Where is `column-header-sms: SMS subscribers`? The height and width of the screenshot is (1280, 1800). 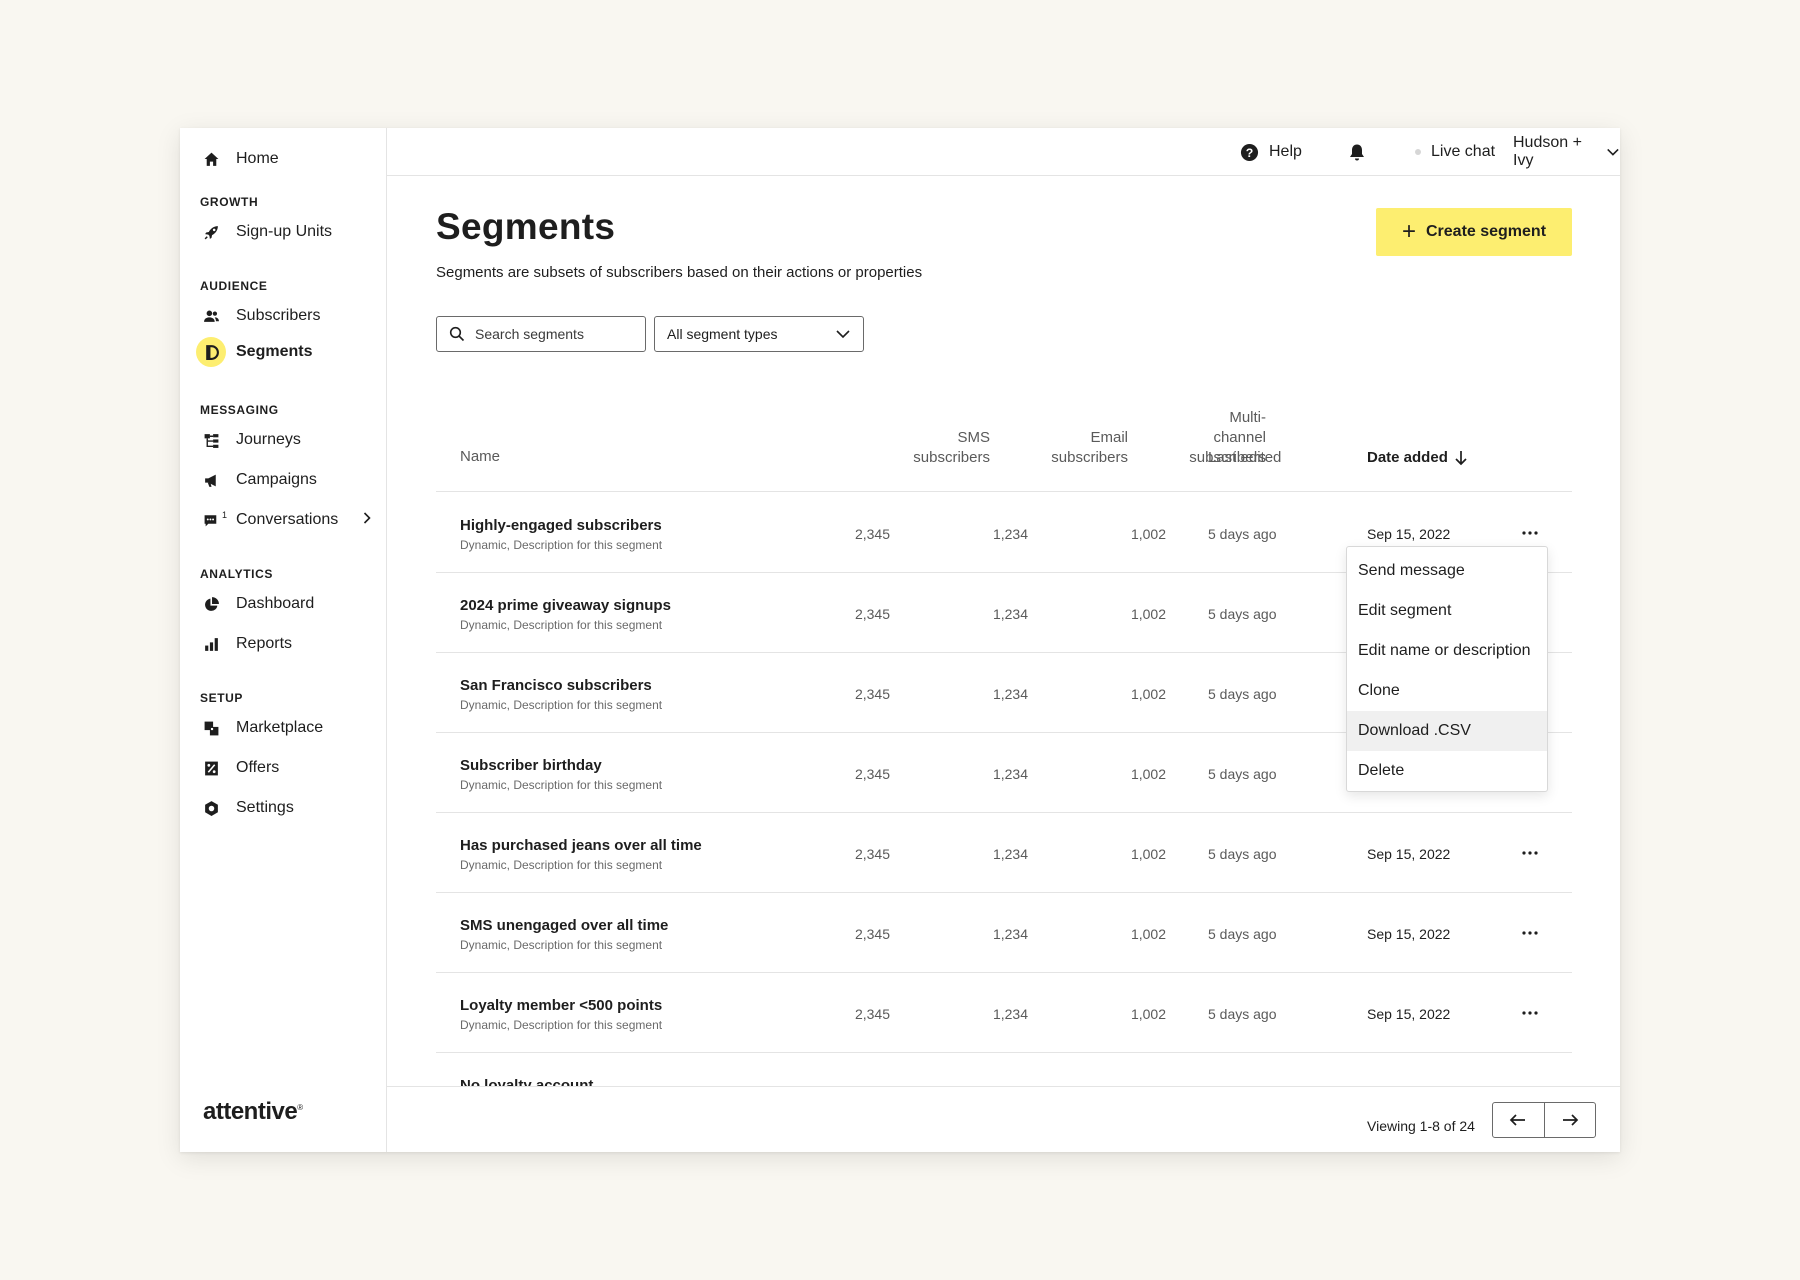
column-header-sms: SMS subscribers is located at coordinates (935, 448).